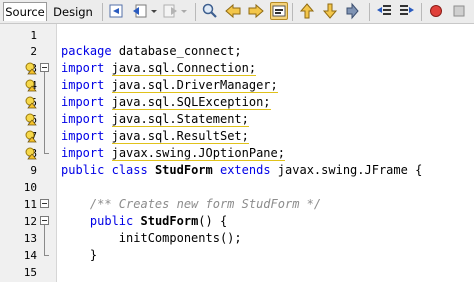 The width and height of the screenshot is (474, 282). Describe the element at coordinates (30, 204) in the screenshot. I see `line-number: 11` at that location.